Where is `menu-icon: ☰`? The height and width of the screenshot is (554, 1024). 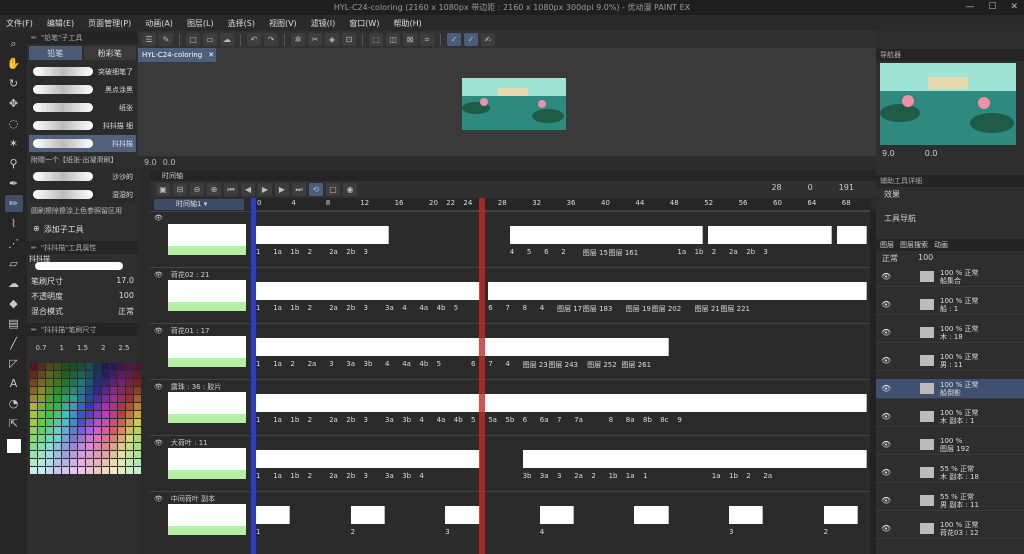 menu-icon: ☰ is located at coordinates (149, 39).